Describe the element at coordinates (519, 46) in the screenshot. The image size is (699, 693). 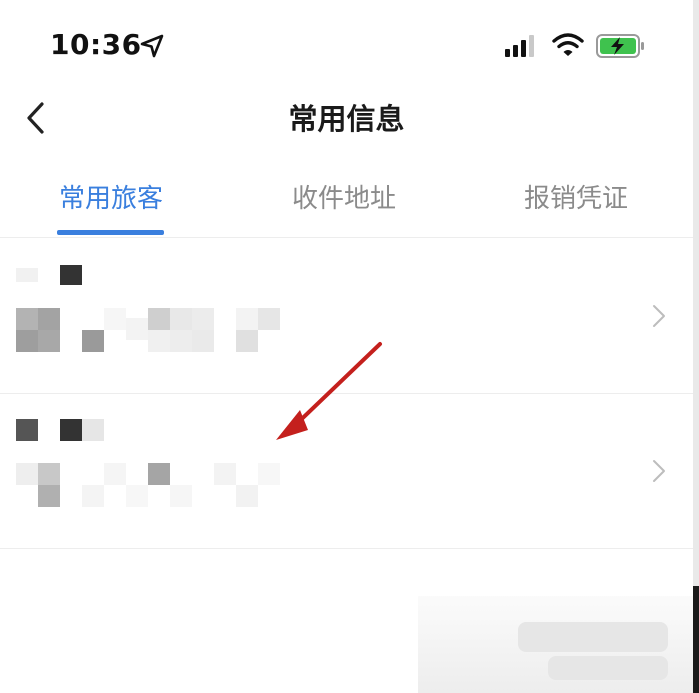
I see `signal-icon` at that location.